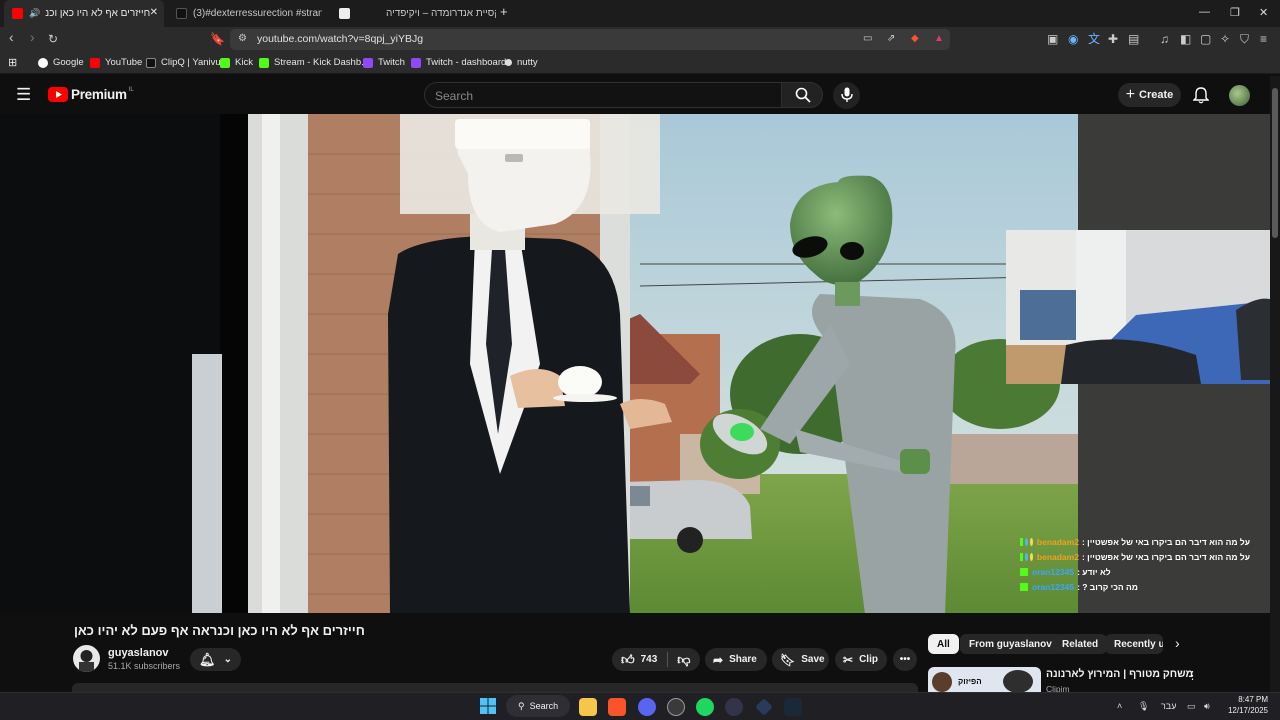 This screenshot has width=1280, height=720. I want to click on extension-icon: ◉, so click(1073, 39).